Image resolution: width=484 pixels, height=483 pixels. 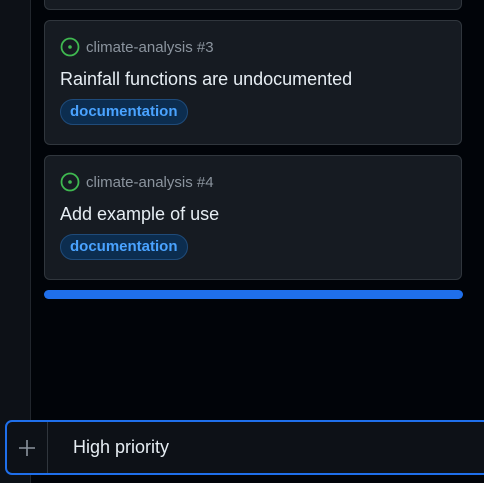 What do you see at coordinates (150, 182) in the screenshot?
I see `card-repo-ref: climate-analysis #4` at bounding box center [150, 182].